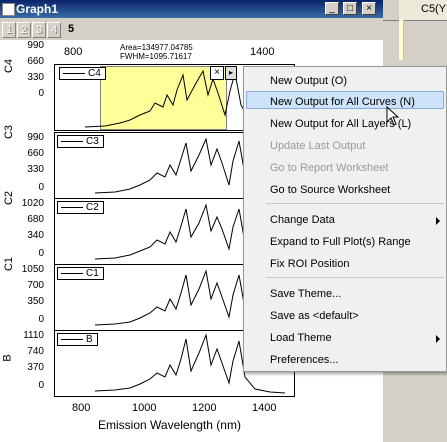 Image resolution: width=447 pixels, height=442 pixels. Describe the element at coordinates (332, 8) in the screenshot. I see `minimize-button: _` at that location.